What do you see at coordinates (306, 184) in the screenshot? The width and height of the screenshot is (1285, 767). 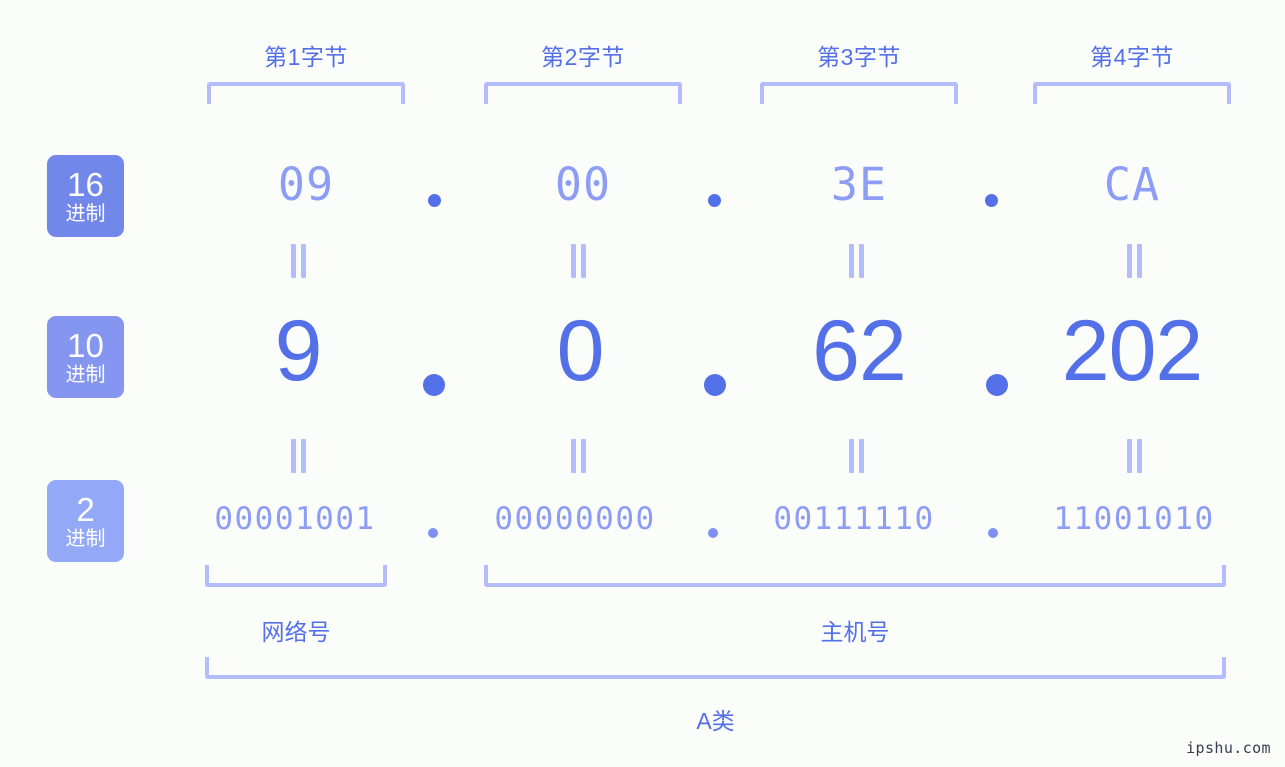 I see `hex-octet-1: 09` at bounding box center [306, 184].